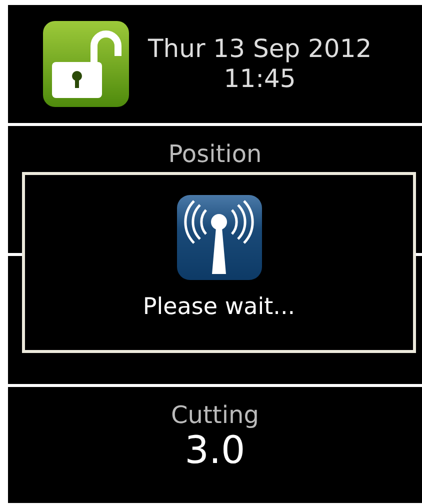 The image size is (422, 504). I want to click on time-text: 11:45, so click(260, 79).